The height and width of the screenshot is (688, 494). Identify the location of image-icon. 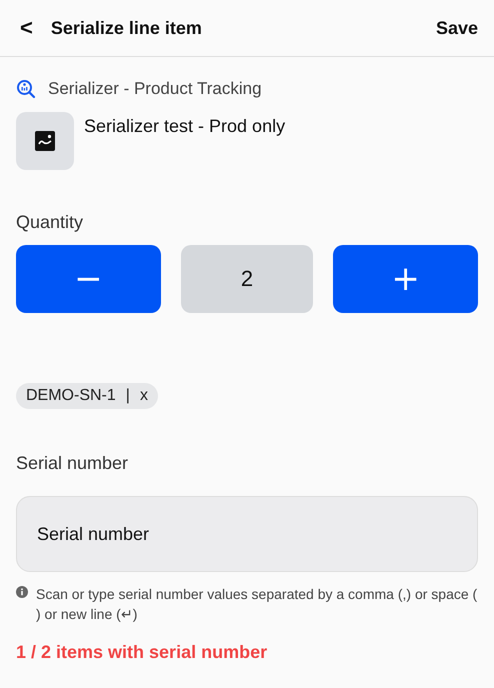
(45, 141).